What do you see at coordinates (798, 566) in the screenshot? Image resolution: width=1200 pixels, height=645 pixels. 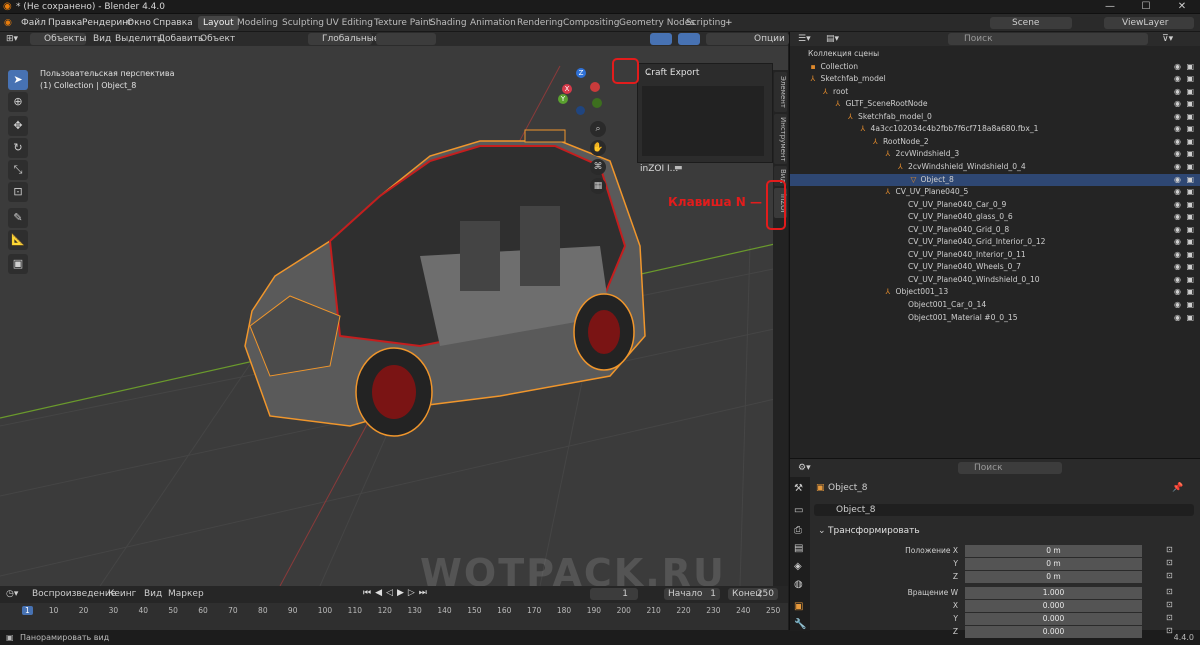 I see `scene-tab-icon: ◈` at bounding box center [798, 566].